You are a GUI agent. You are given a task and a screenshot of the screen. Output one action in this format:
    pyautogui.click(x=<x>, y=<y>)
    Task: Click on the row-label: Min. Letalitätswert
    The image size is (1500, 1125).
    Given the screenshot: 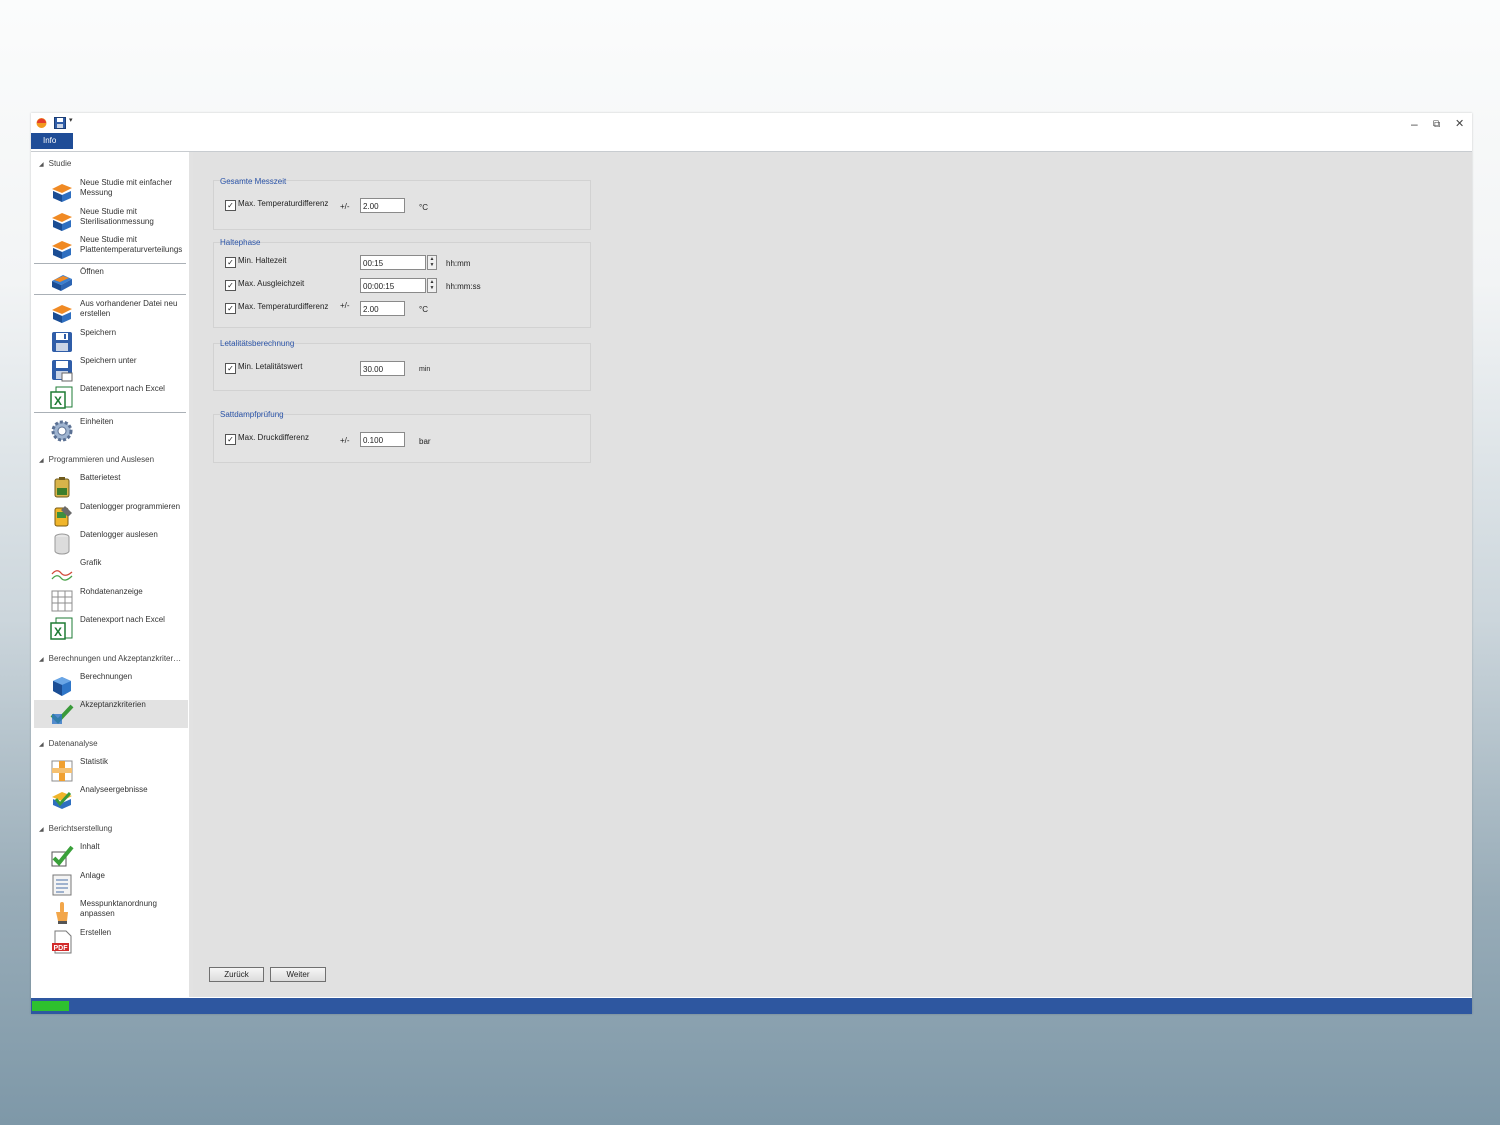 What is the action you would take?
    pyautogui.click(x=270, y=366)
    